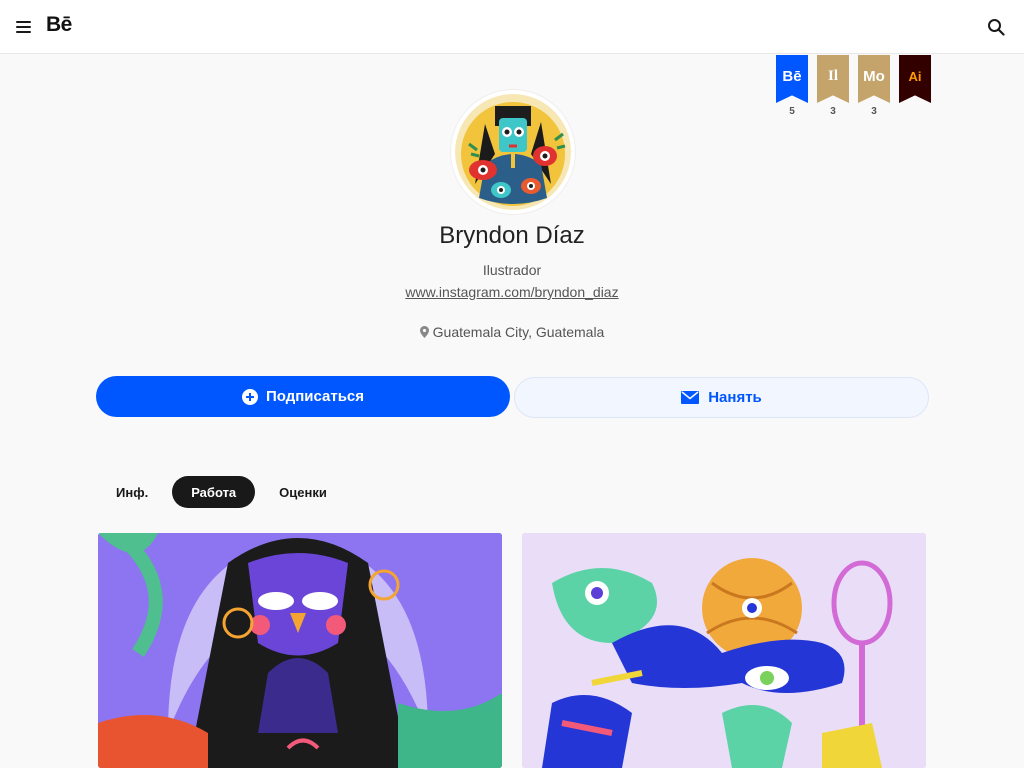  Describe the element at coordinates (874, 79) in the screenshot. I see `badge-ribbon: Mo` at that location.